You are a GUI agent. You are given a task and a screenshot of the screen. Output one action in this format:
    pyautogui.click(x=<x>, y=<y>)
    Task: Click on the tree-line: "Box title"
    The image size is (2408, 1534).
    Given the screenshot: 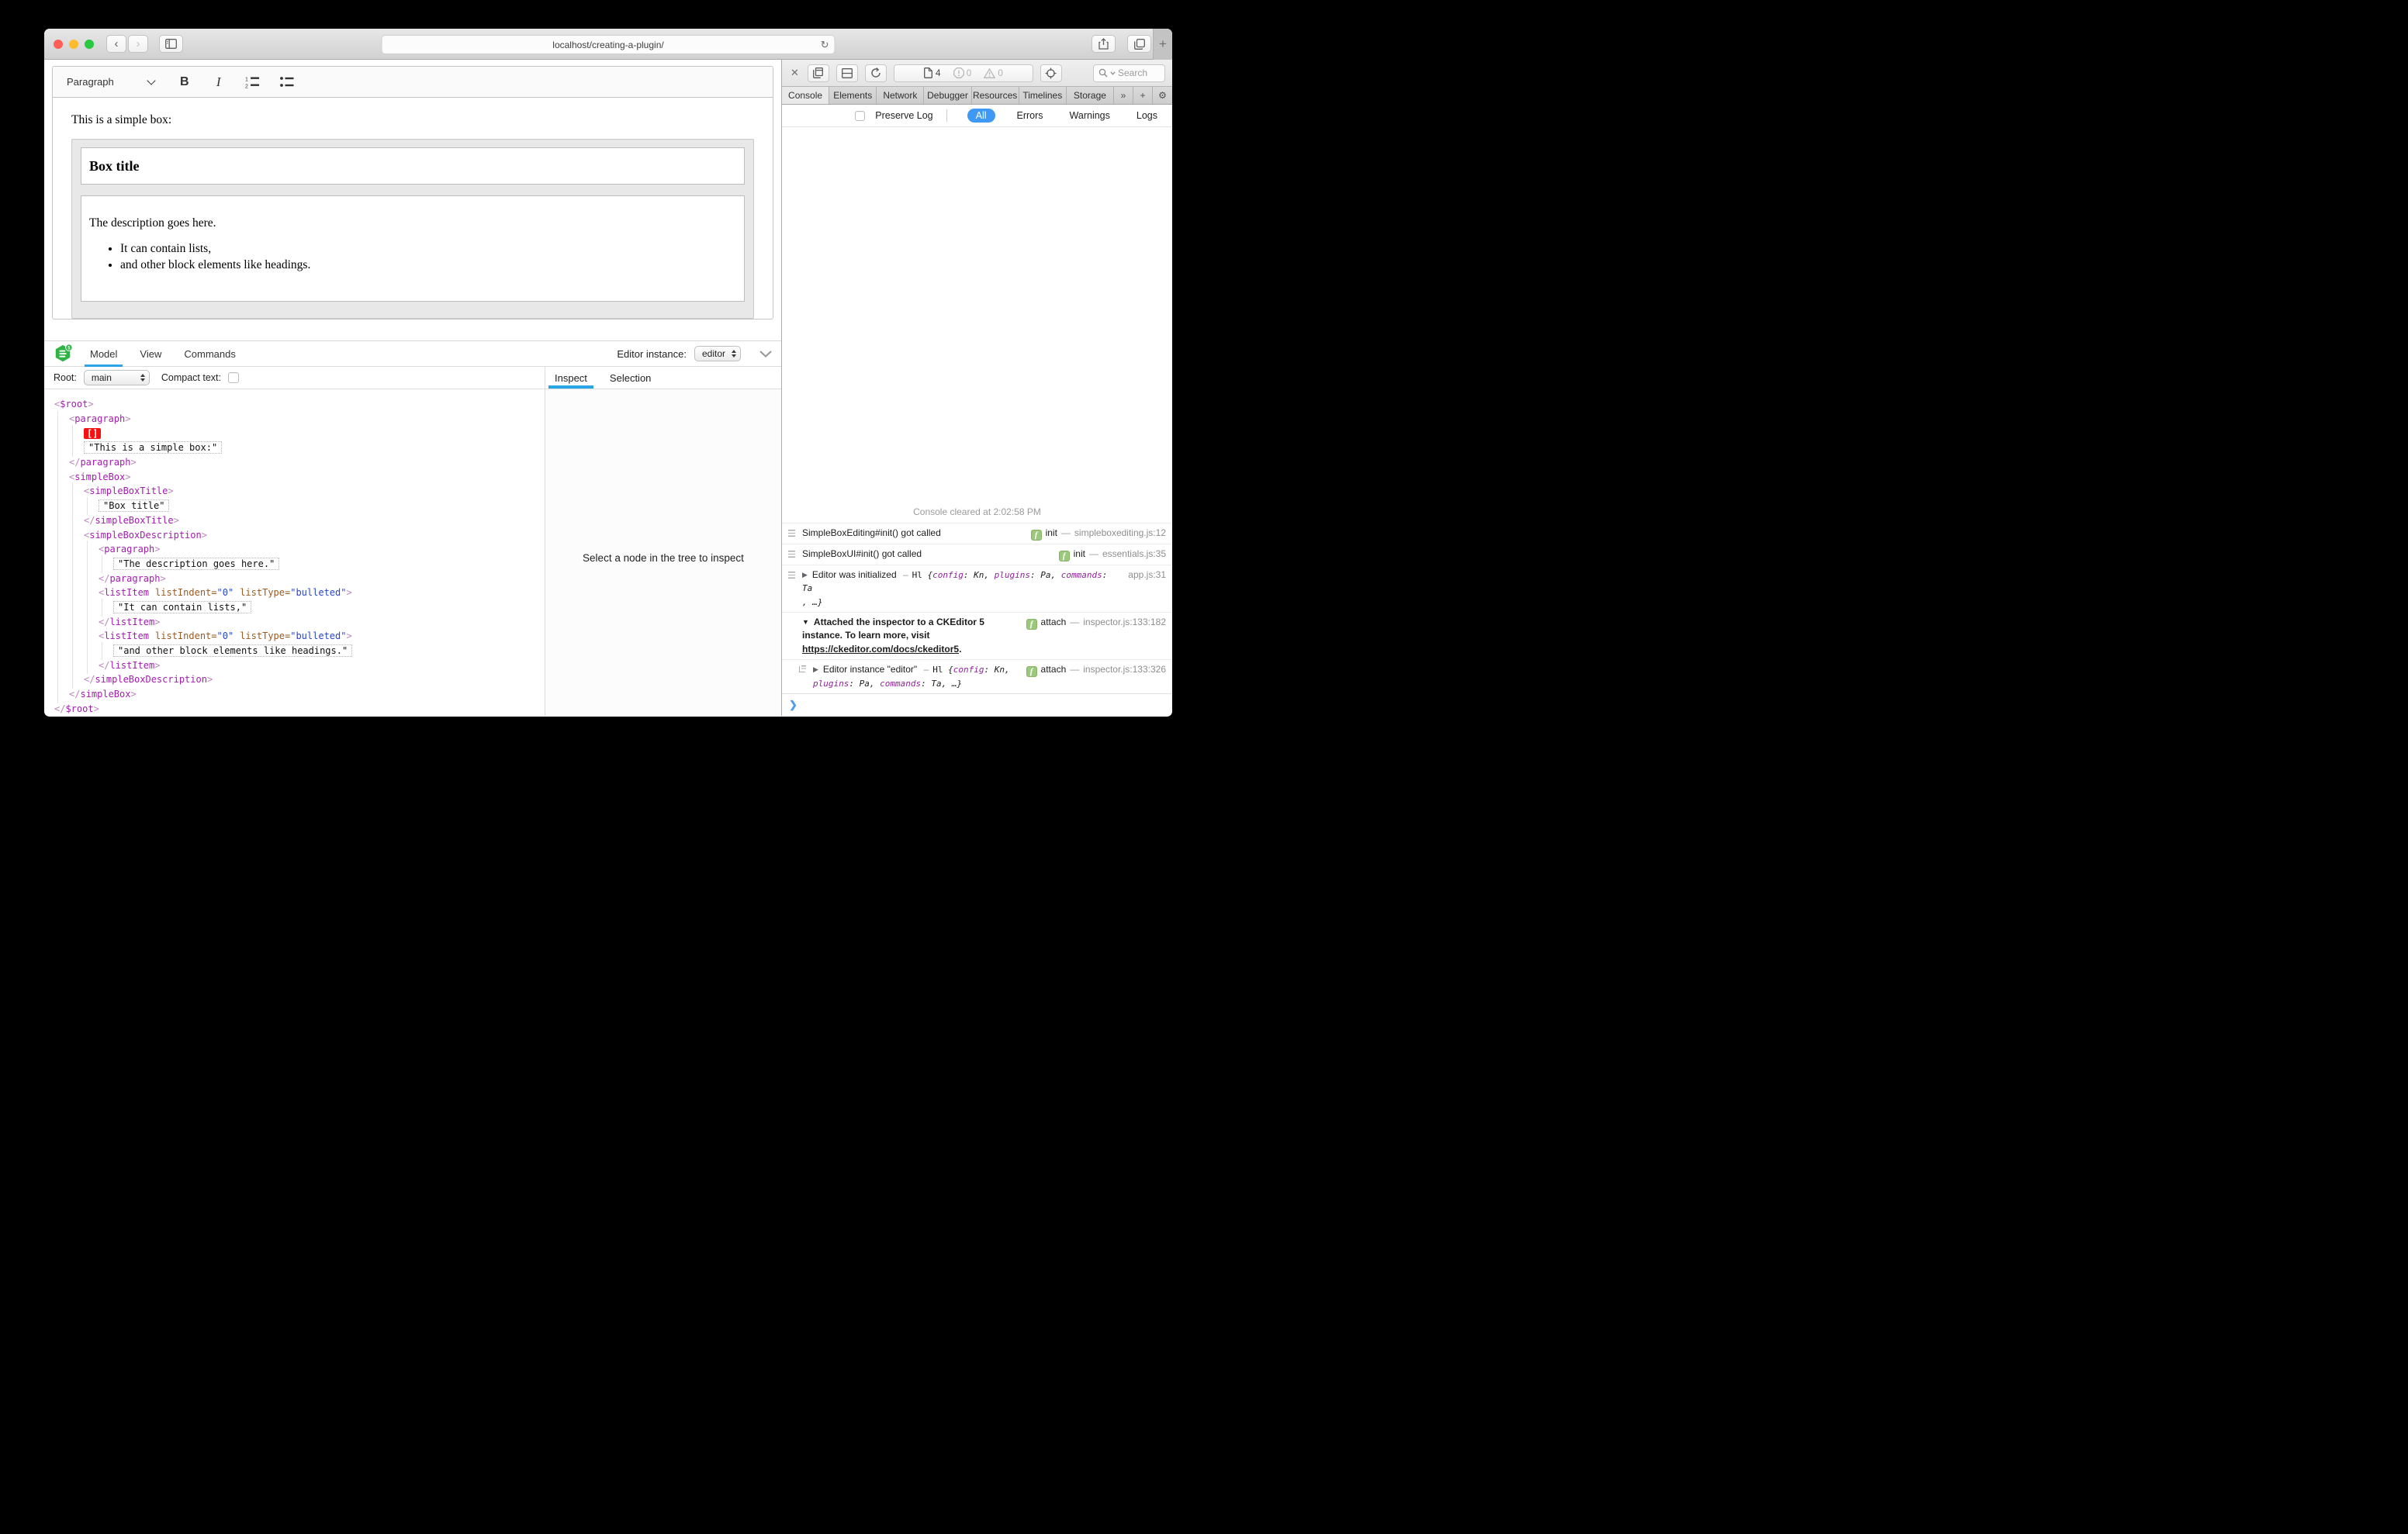 What is the action you would take?
    pyautogui.click(x=299, y=506)
    